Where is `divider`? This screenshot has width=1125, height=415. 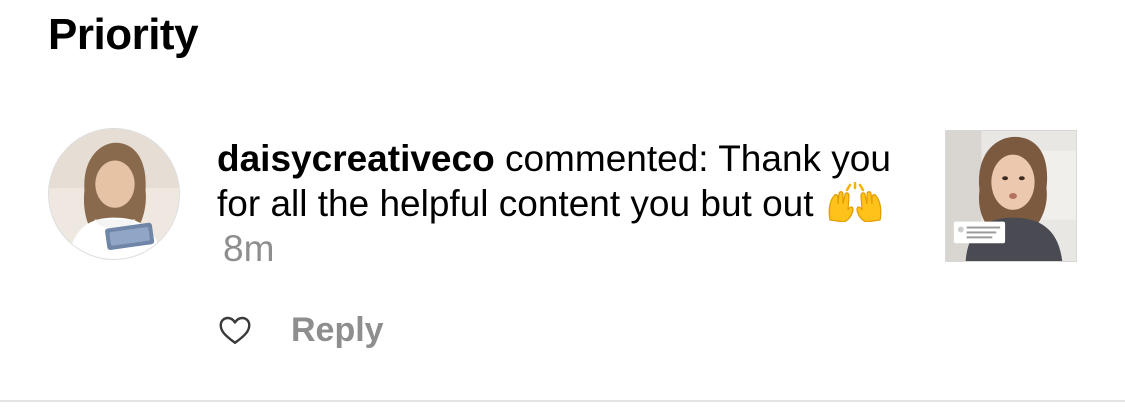
divider is located at coordinates (562, 401).